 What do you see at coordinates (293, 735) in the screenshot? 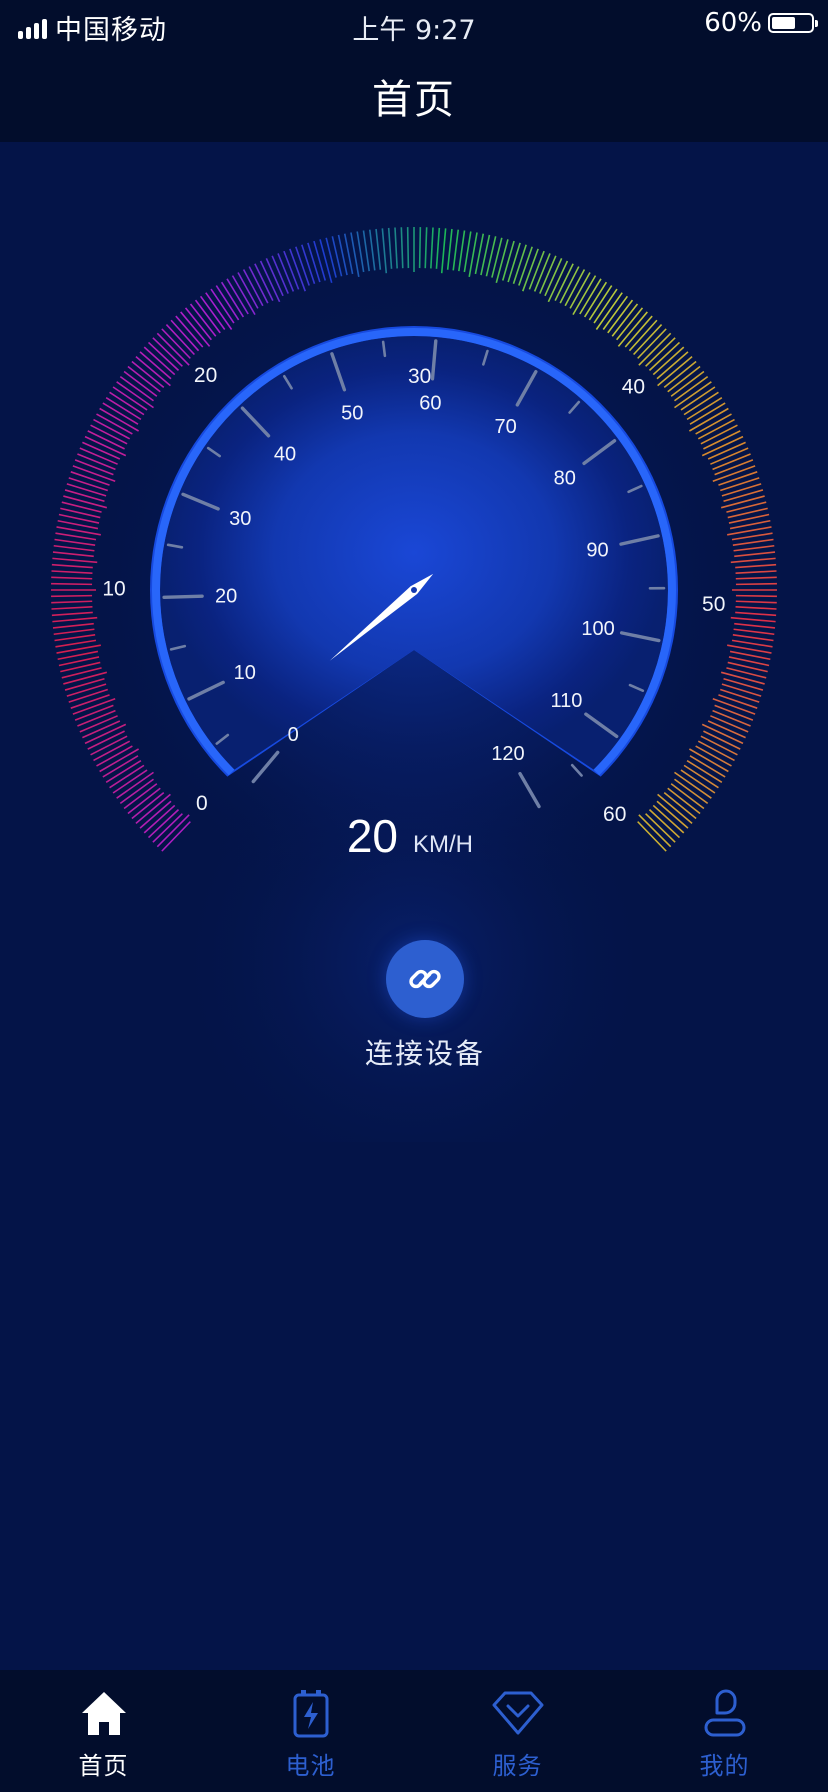
I see `inner-scale-label: 0` at bounding box center [293, 735].